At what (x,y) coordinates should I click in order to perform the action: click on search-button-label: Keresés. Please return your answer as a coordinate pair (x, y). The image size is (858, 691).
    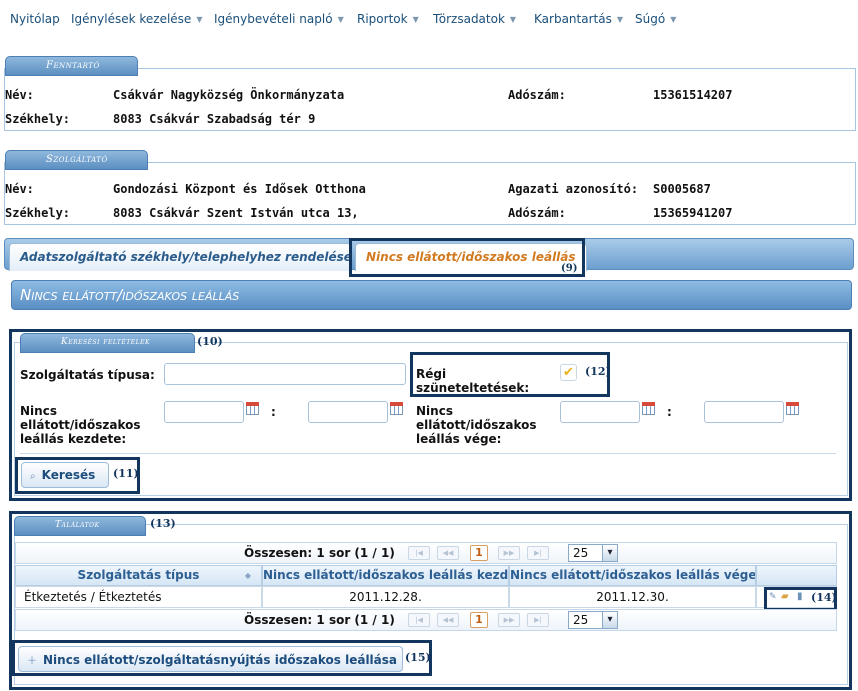
    Looking at the image, I should click on (68, 475).